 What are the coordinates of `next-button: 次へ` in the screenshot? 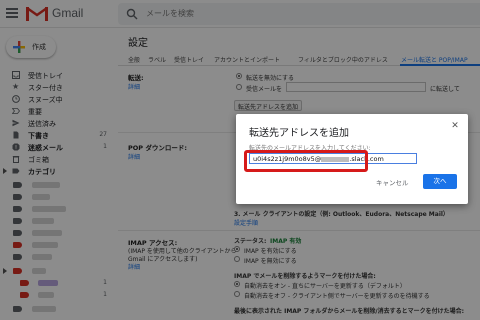 It's located at (440, 181).